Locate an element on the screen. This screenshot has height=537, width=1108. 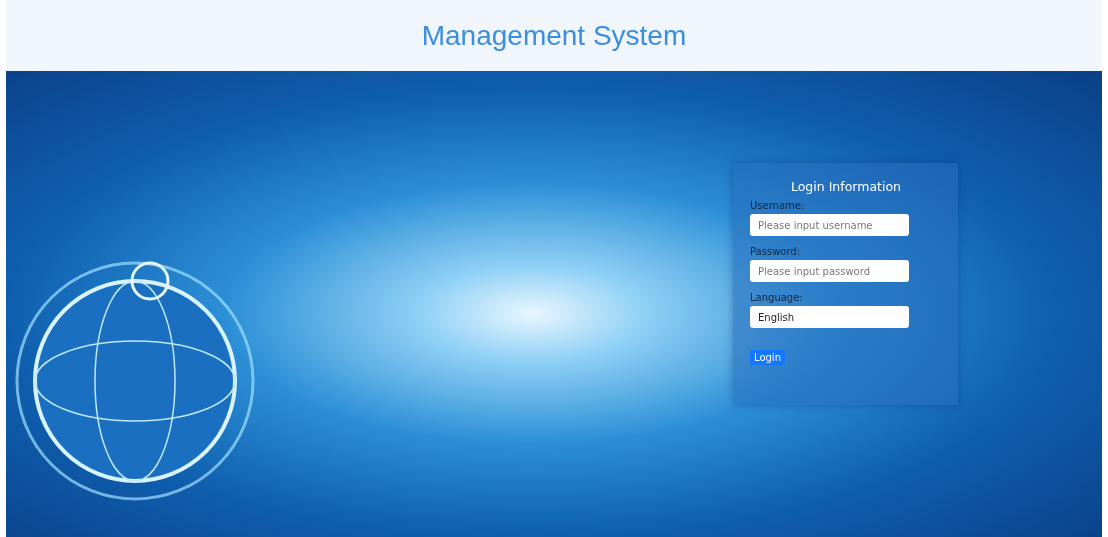
language-select: English is located at coordinates (829, 317).